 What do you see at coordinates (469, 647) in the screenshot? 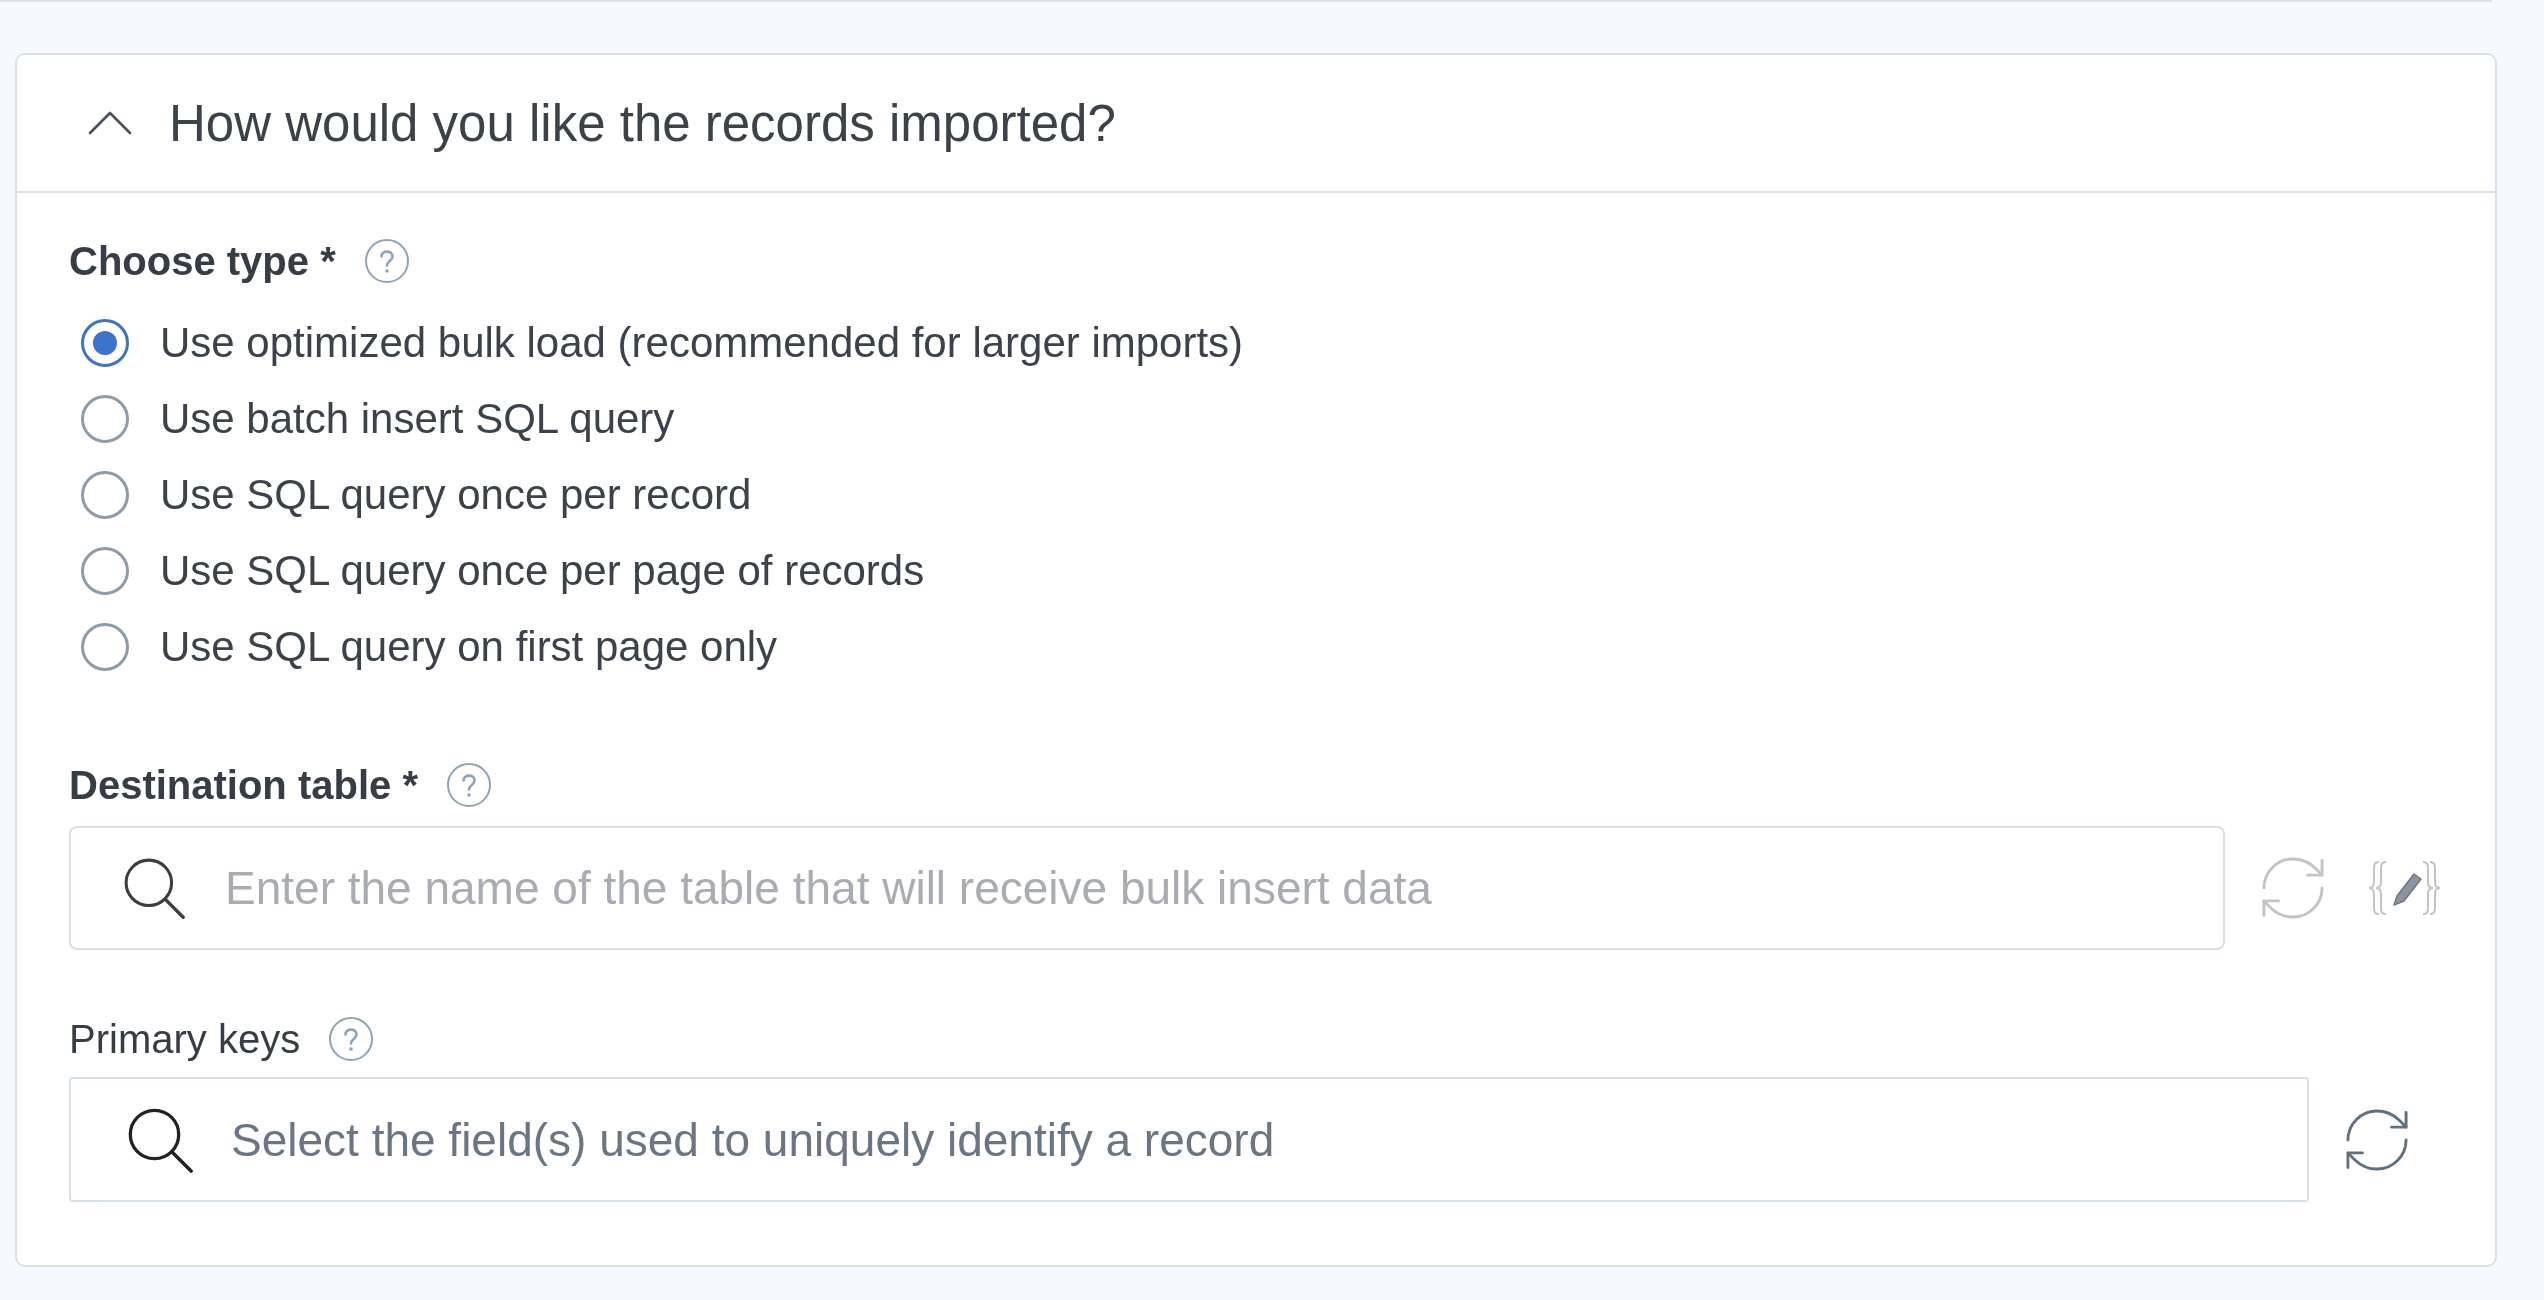
I see `radio-label: Use SQL query on first page only` at bounding box center [469, 647].